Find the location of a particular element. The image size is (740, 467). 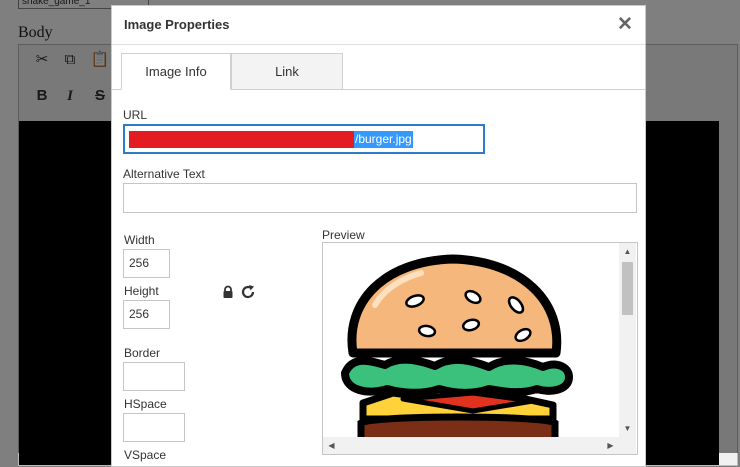

scroll-right-arrow-icon: ▶ is located at coordinates (610, 445).